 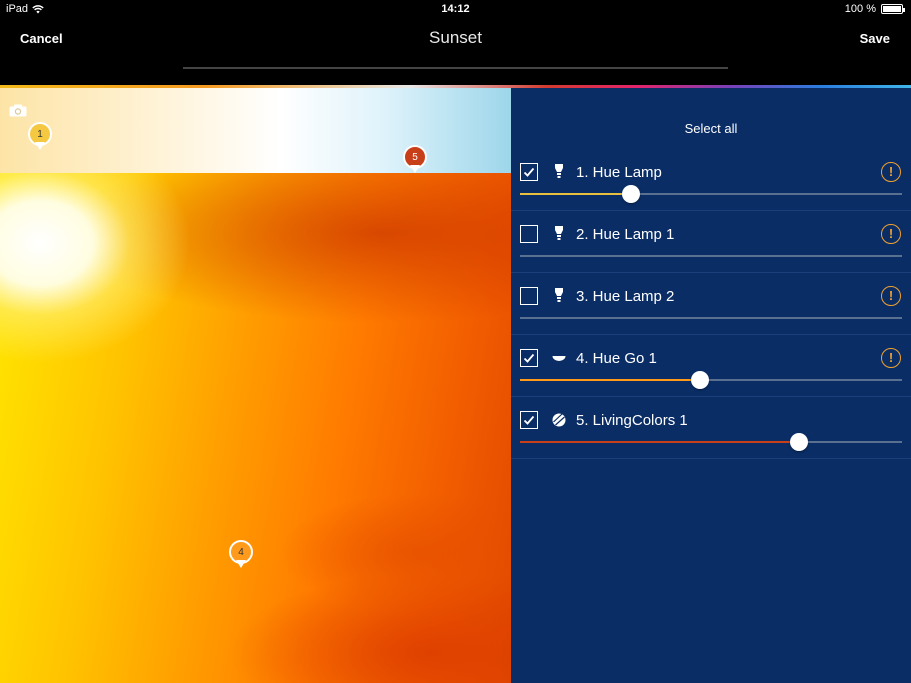 I want to click on light-row-2: 2. Hue Lamp 1 !, so click(x=711, y=242).